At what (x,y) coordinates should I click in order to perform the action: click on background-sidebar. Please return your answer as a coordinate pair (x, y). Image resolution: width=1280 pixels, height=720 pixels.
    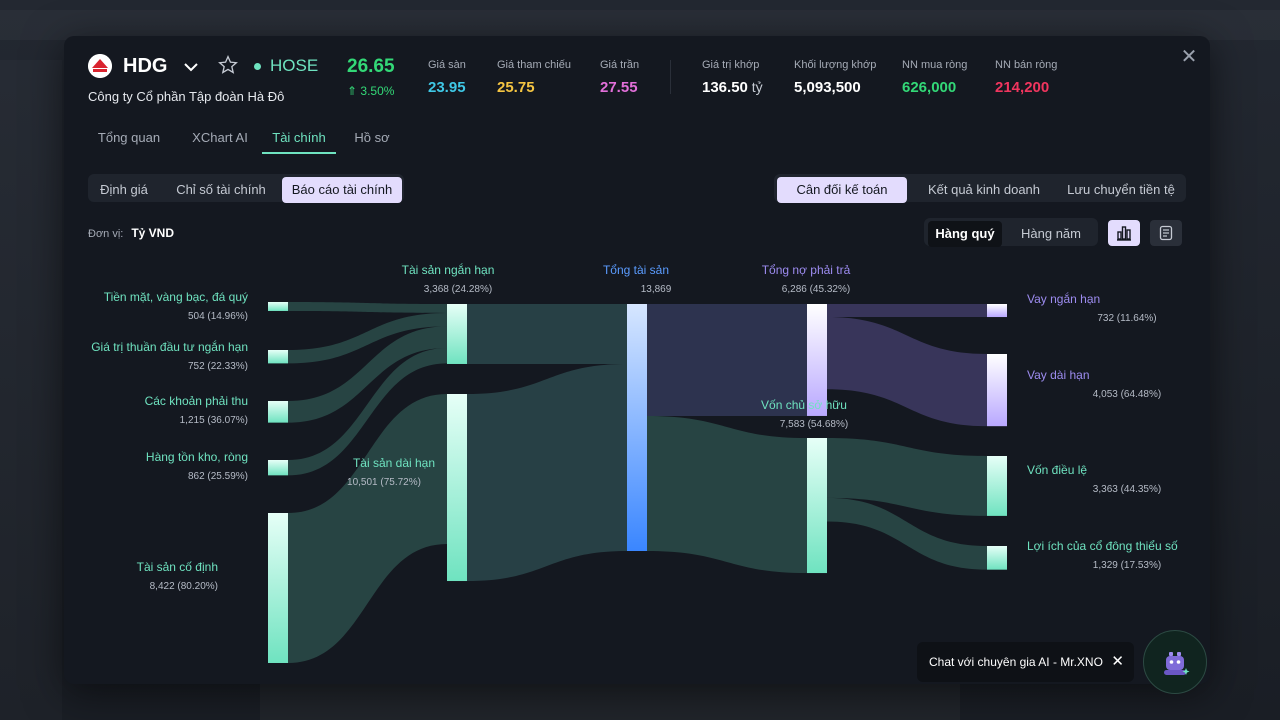
    Looking at the image, I should click on (31, 390).